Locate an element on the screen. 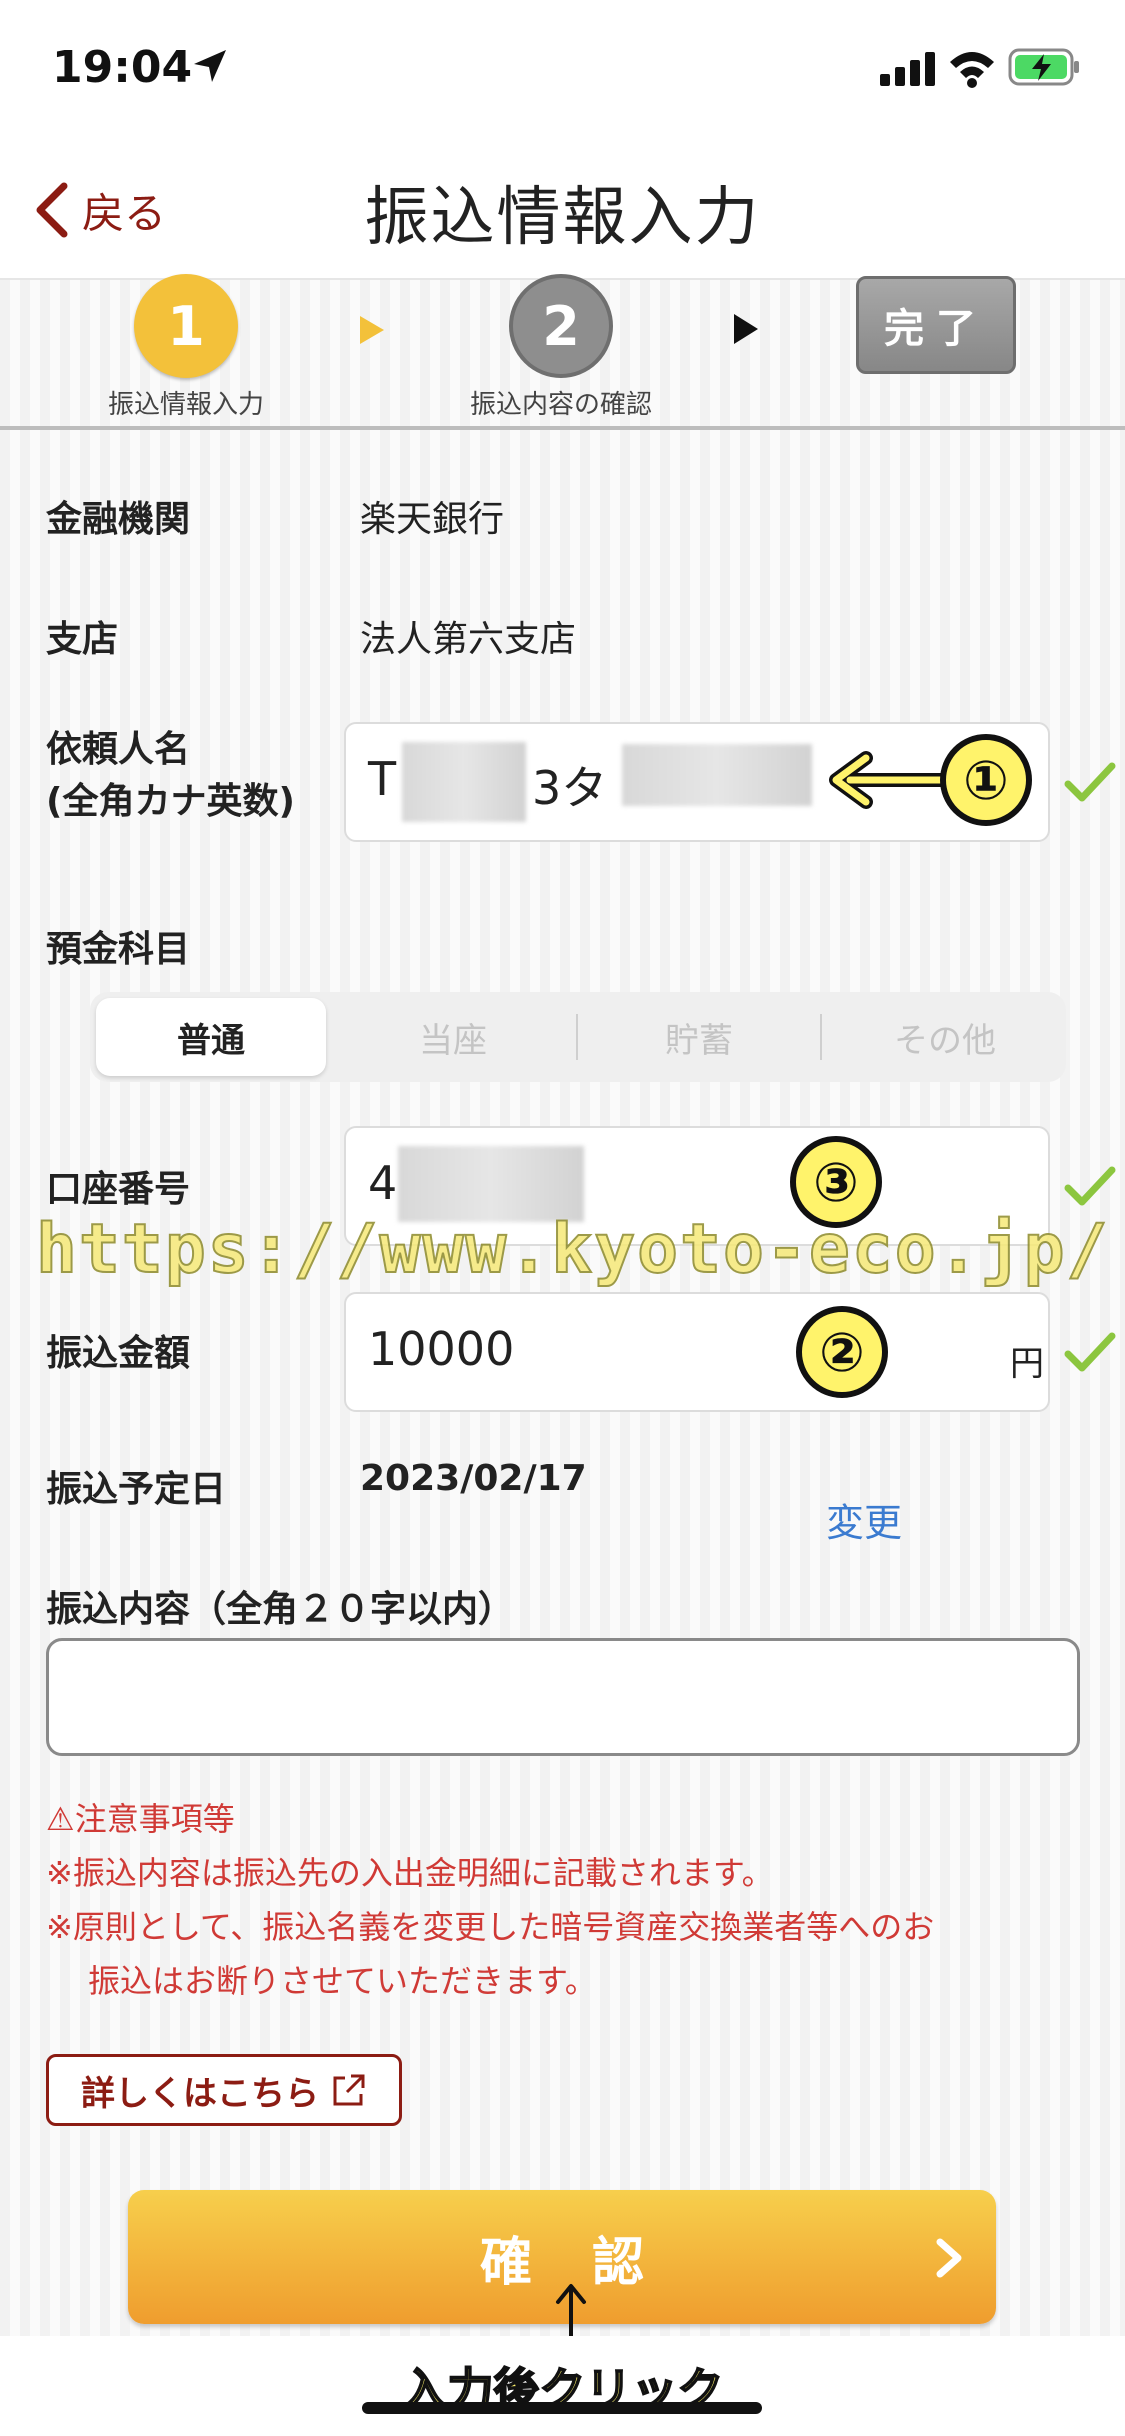 This screenshot has width=1125, height=2436. notice-line: ※原則として、振込名義を変更した暗号資産交換業者等へのお is located at coordinates (490, 1927).